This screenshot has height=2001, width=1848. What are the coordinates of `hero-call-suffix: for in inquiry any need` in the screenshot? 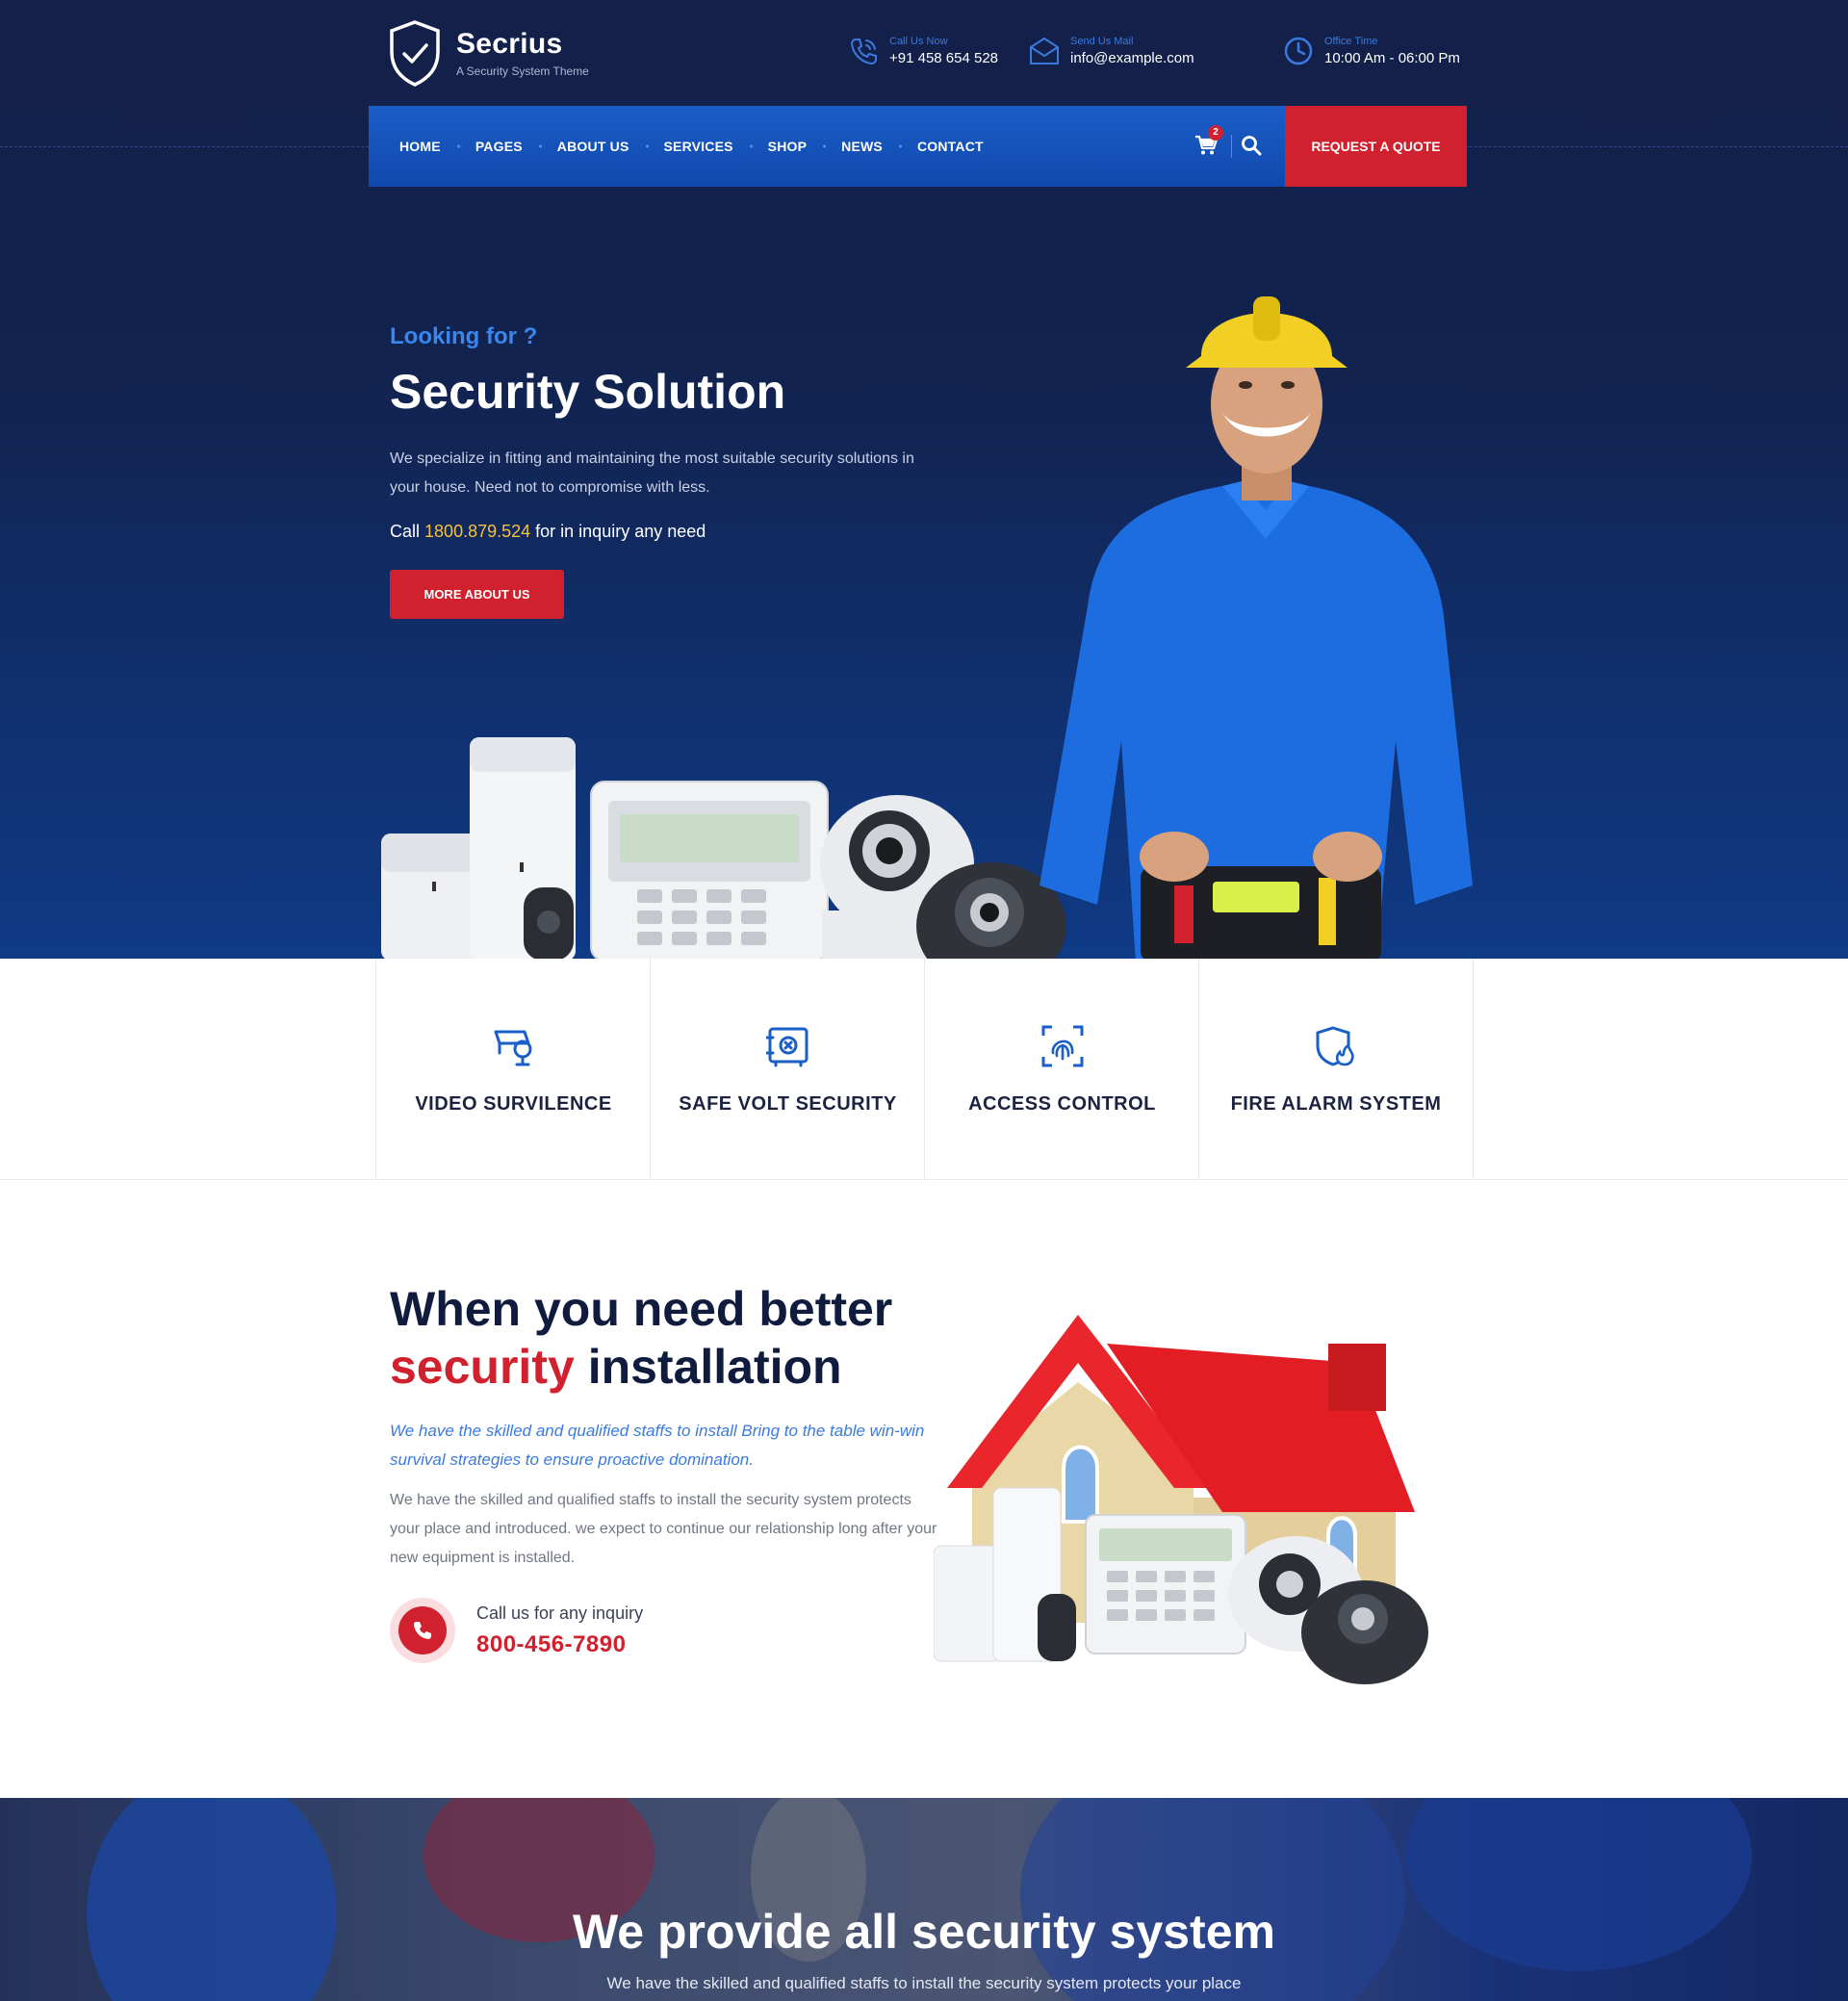 It's located at (620, 531).